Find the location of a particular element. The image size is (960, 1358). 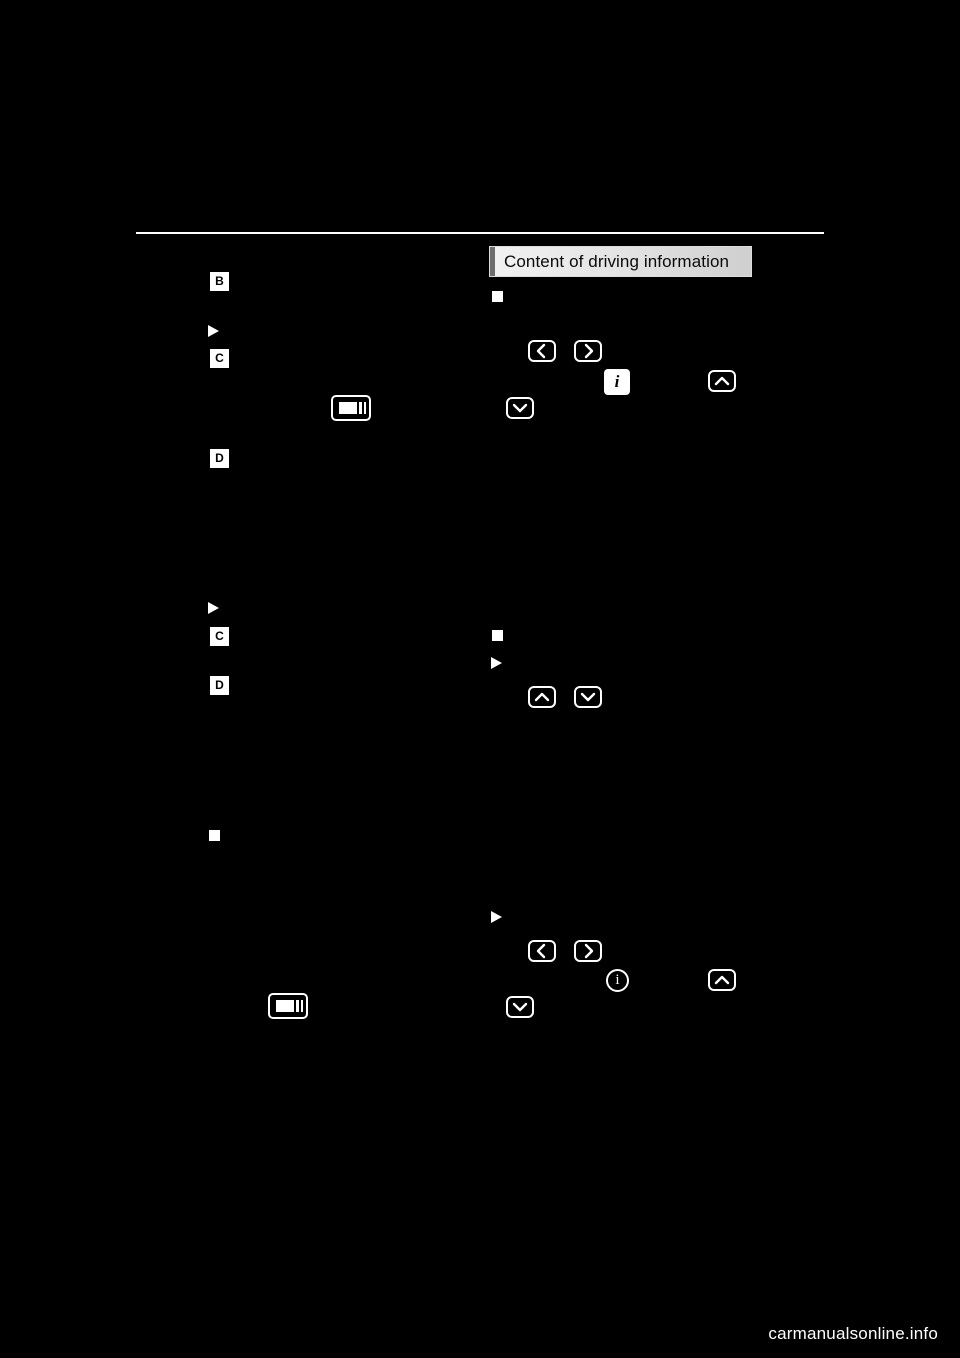

section-title: Content of driving information is located at coordinates (617, 261).